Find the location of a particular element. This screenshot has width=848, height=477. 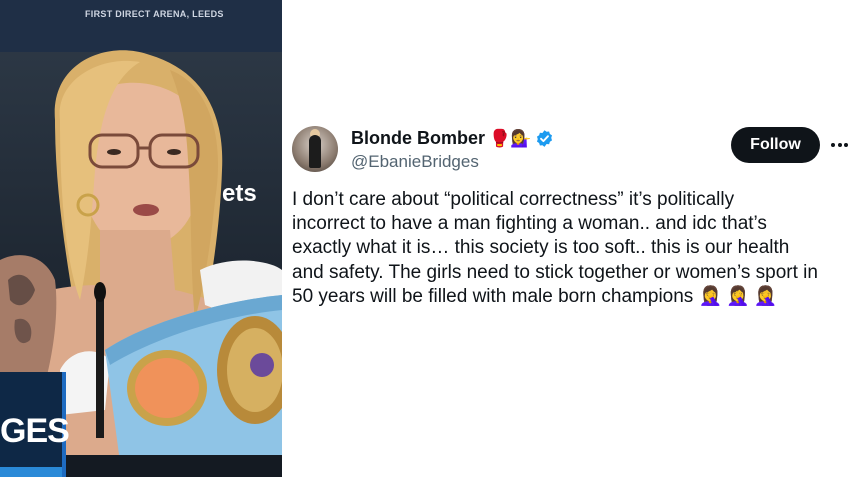

more-options-icon is located at coordinates (839, 145).